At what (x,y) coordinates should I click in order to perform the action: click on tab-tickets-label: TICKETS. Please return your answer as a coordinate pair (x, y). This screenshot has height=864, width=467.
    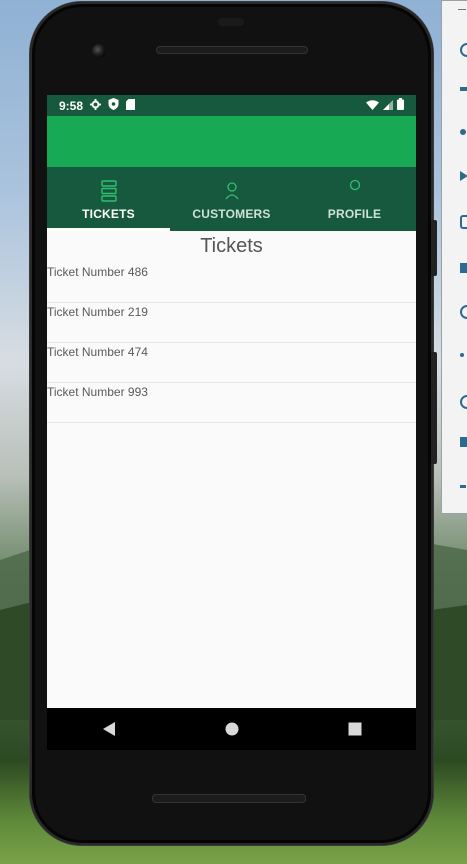
    Looking at the image, I should click on (108, 214).